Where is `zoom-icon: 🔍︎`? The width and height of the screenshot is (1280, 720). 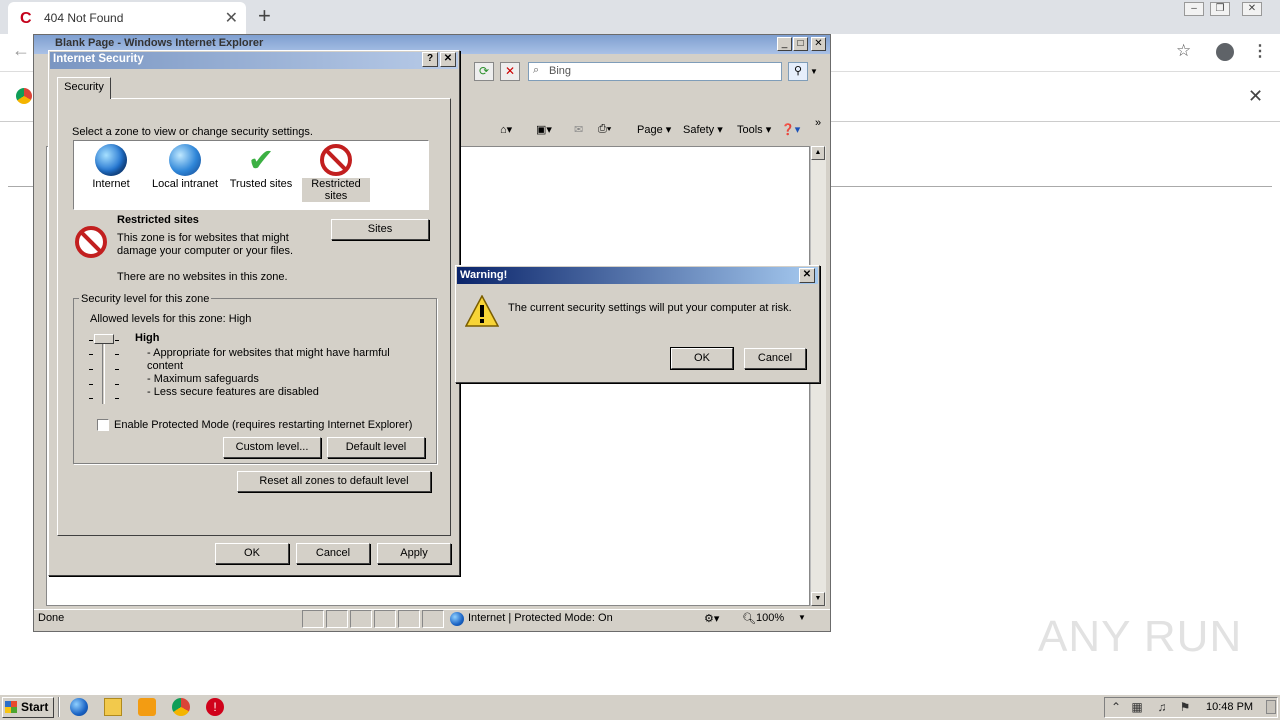
zoom-icon: 🔍︎ is located at coordinates (749, 619).